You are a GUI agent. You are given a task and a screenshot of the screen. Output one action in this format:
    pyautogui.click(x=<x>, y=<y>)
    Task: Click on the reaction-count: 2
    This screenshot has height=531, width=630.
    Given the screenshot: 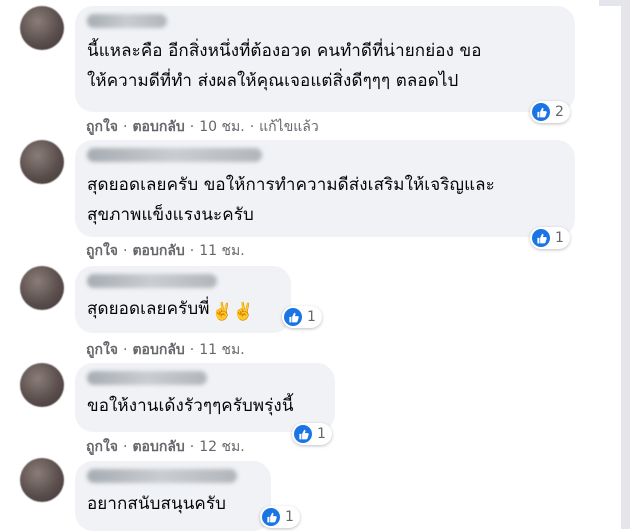 What is the action you would take?
    pyautogui.click(x=550, y=112)
    